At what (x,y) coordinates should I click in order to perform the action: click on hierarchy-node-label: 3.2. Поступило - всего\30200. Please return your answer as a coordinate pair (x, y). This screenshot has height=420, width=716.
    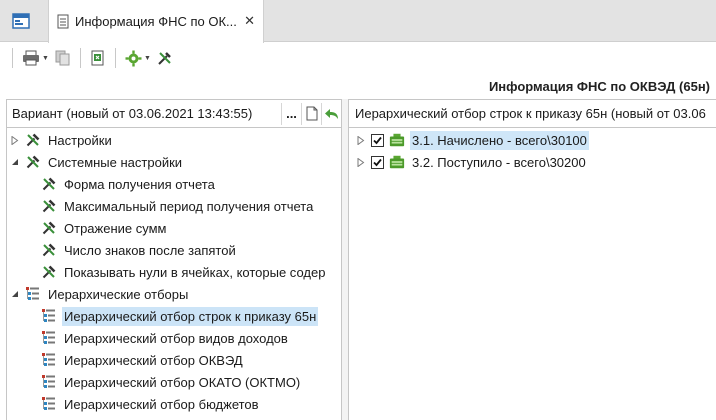
    Looking at the image, I should click on (499, 162).